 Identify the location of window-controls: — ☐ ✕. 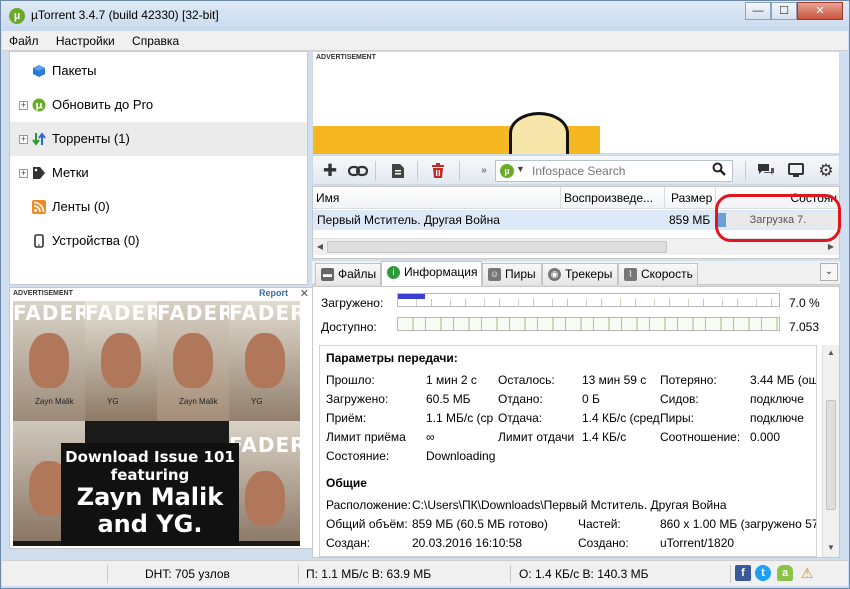
(794, 11).